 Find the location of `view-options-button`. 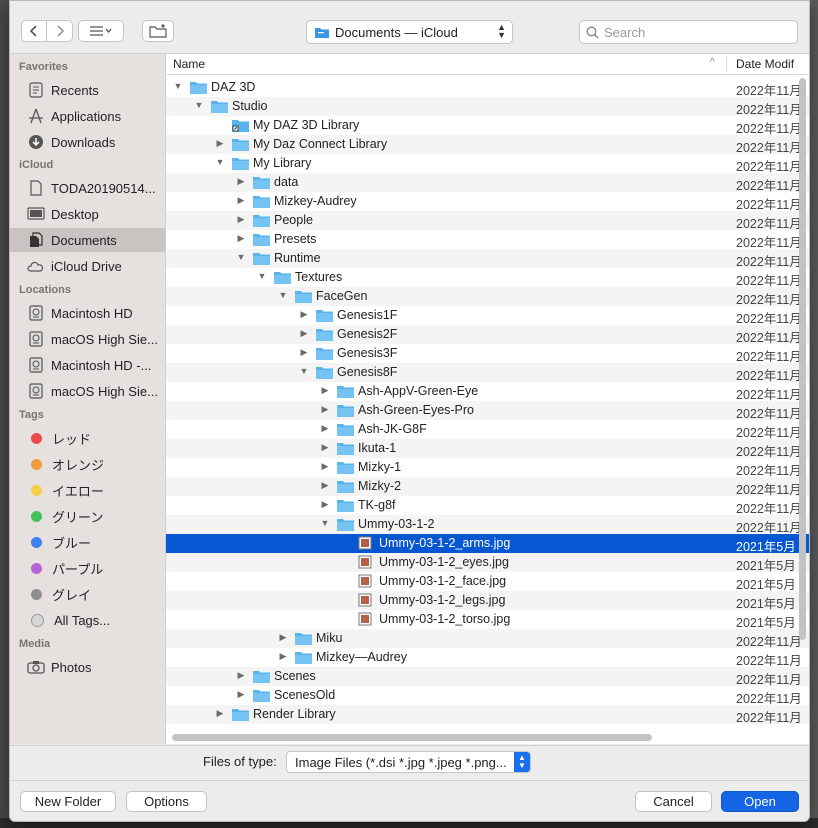

view-options-button is located at coordinates (101, 31).